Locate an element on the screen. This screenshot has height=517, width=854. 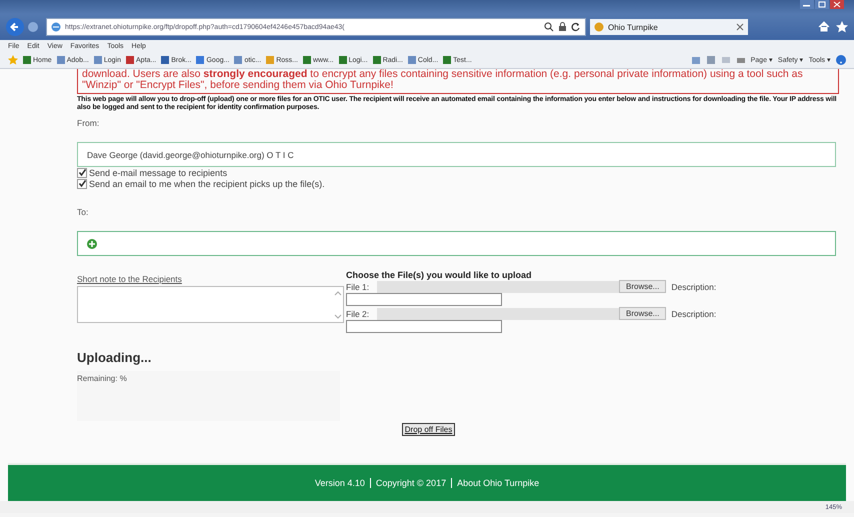
warning-message: download. Users are also strongly encouraged to encrypt any files containing sensitive information (e.g. personal private information) using a tool such as "Winzip" or "Encrypt Files", before sending them via Ohio Turnpike! is located at coordinates (458, 81).